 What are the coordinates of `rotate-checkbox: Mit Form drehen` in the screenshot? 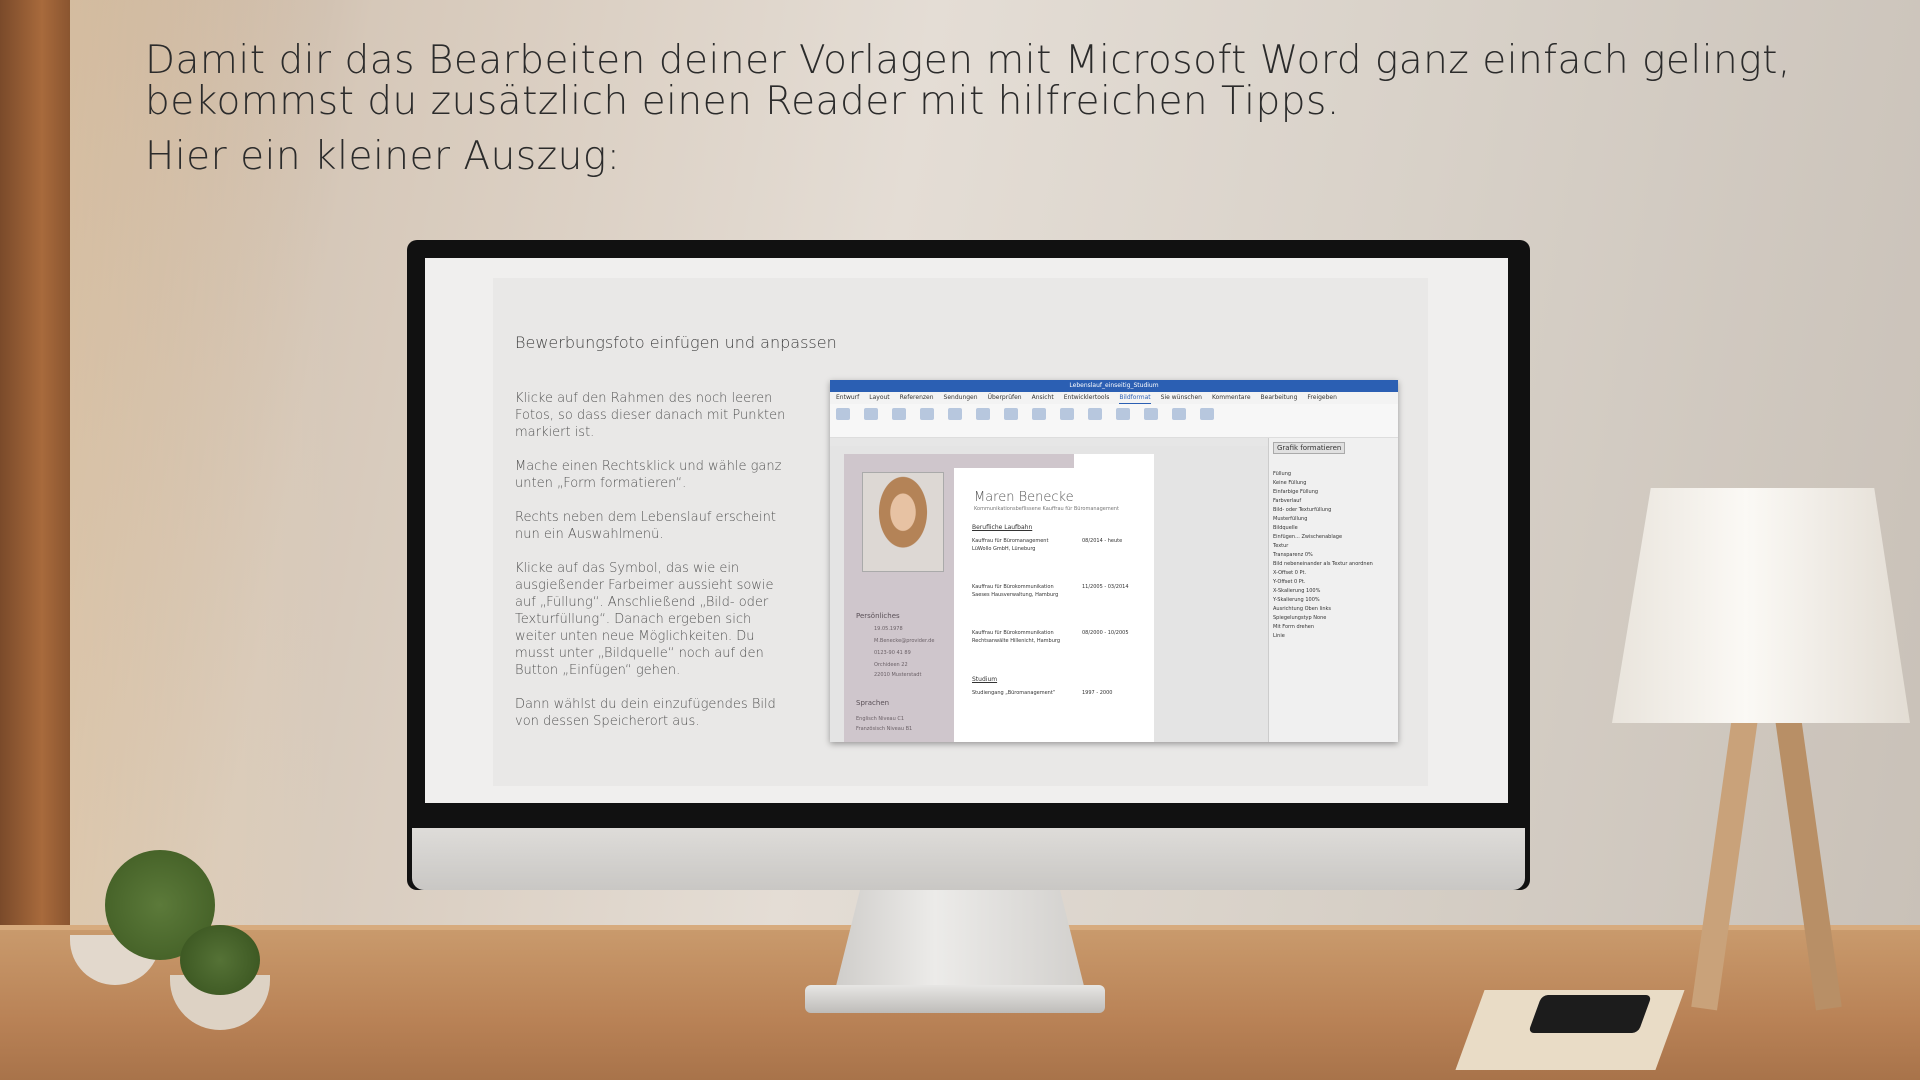 It's located at (1333, 627).